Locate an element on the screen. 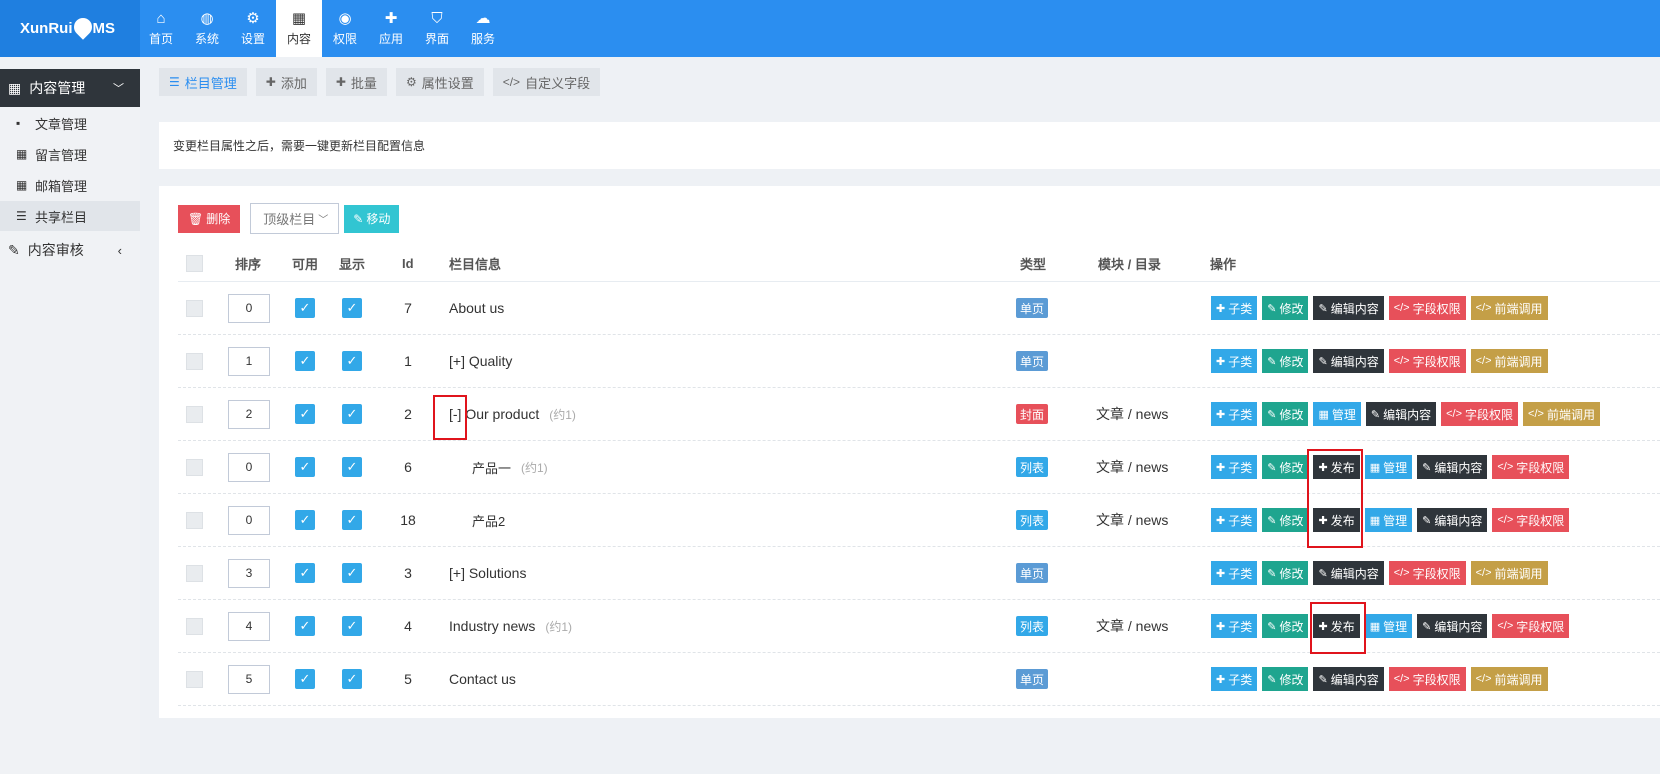 This screenshot has height=774, width=1660. order-input: 1 is located at coordinates (249, 361).